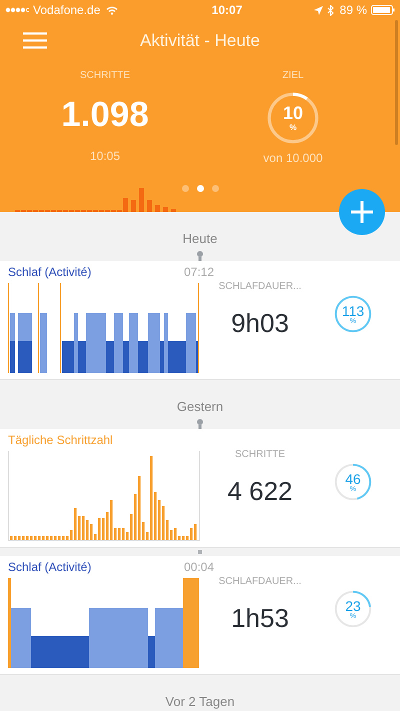 The height and width of the screenshot is (711, 400). What do you see at coordinates (293, 127) in the screenshot?
I see `percent-sign: %` at bounding box center [293, 127].